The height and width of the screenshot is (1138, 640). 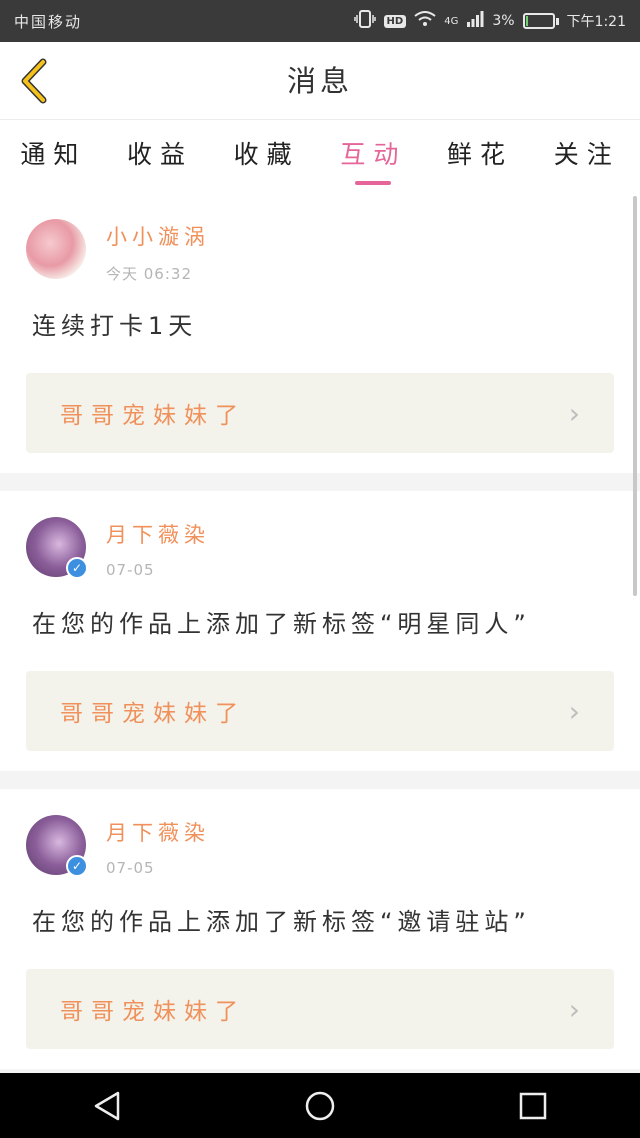 What do you see at coordinates (480, 157) in the screenshot?
I see `tab-flowers: 鲜花` at bounding box center [480, 157].